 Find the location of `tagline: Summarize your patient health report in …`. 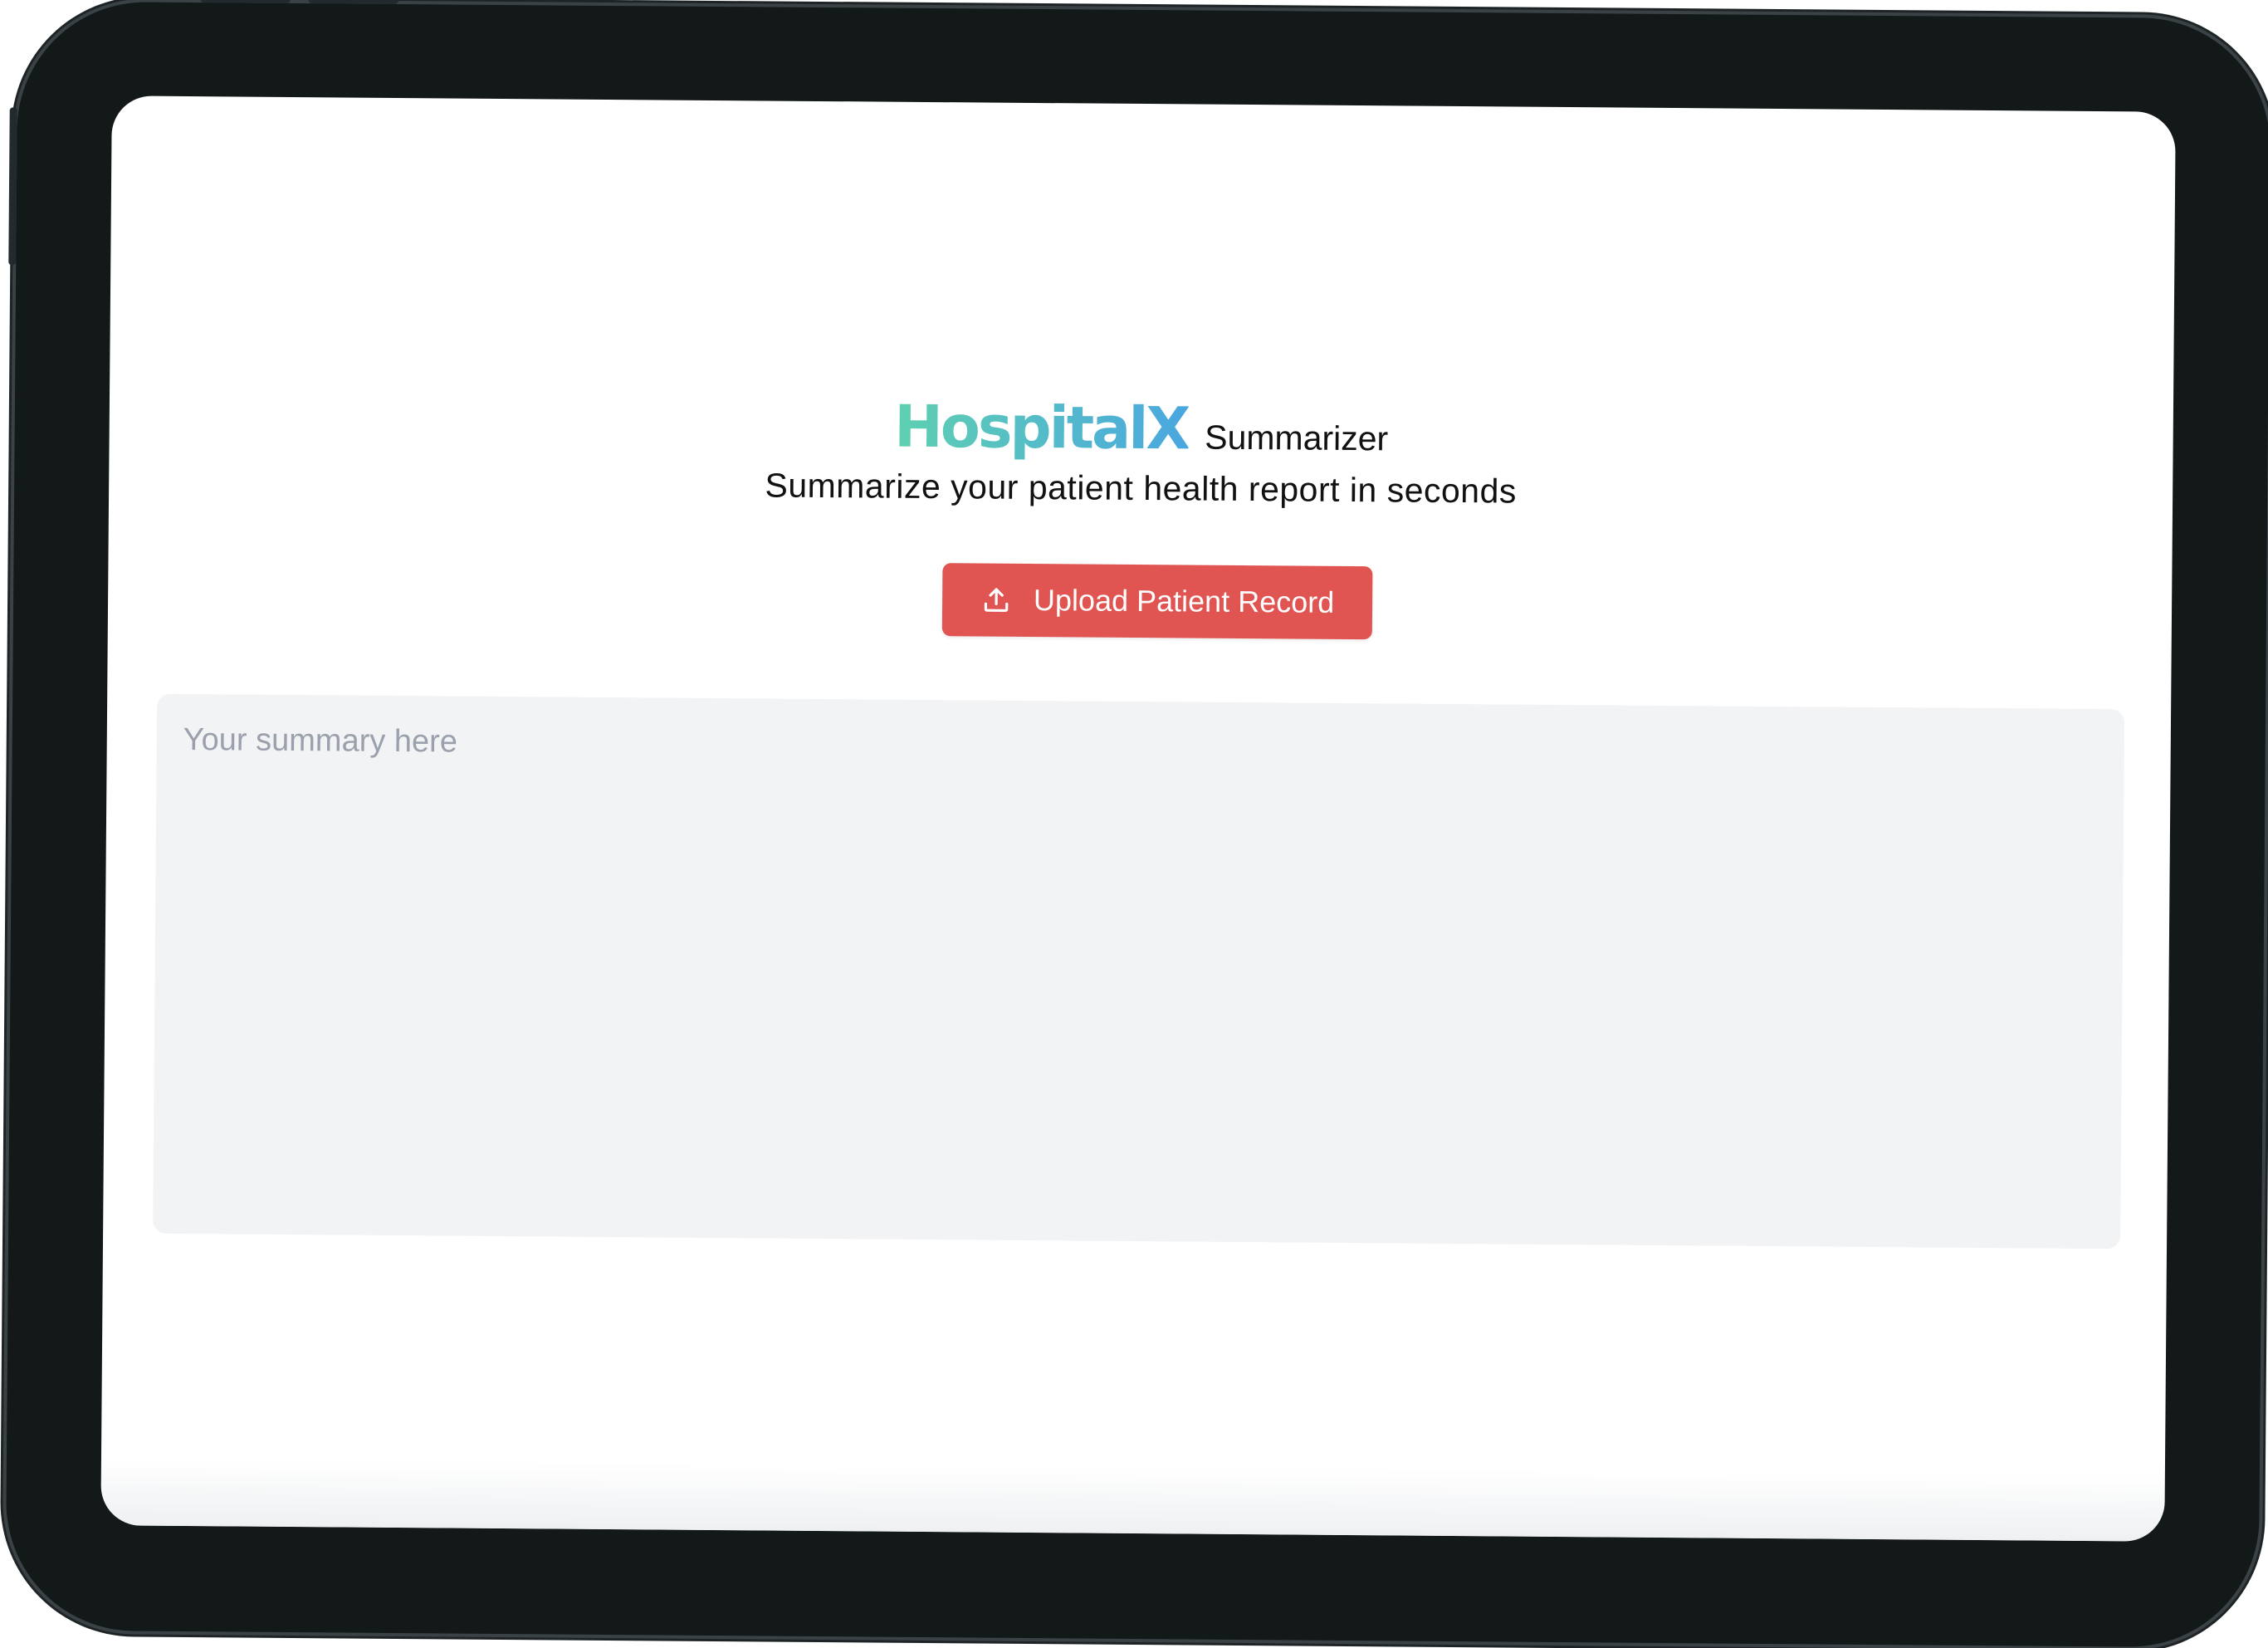

tagline: Summarize your patient health report in … is located at coordinates (1141, 488).